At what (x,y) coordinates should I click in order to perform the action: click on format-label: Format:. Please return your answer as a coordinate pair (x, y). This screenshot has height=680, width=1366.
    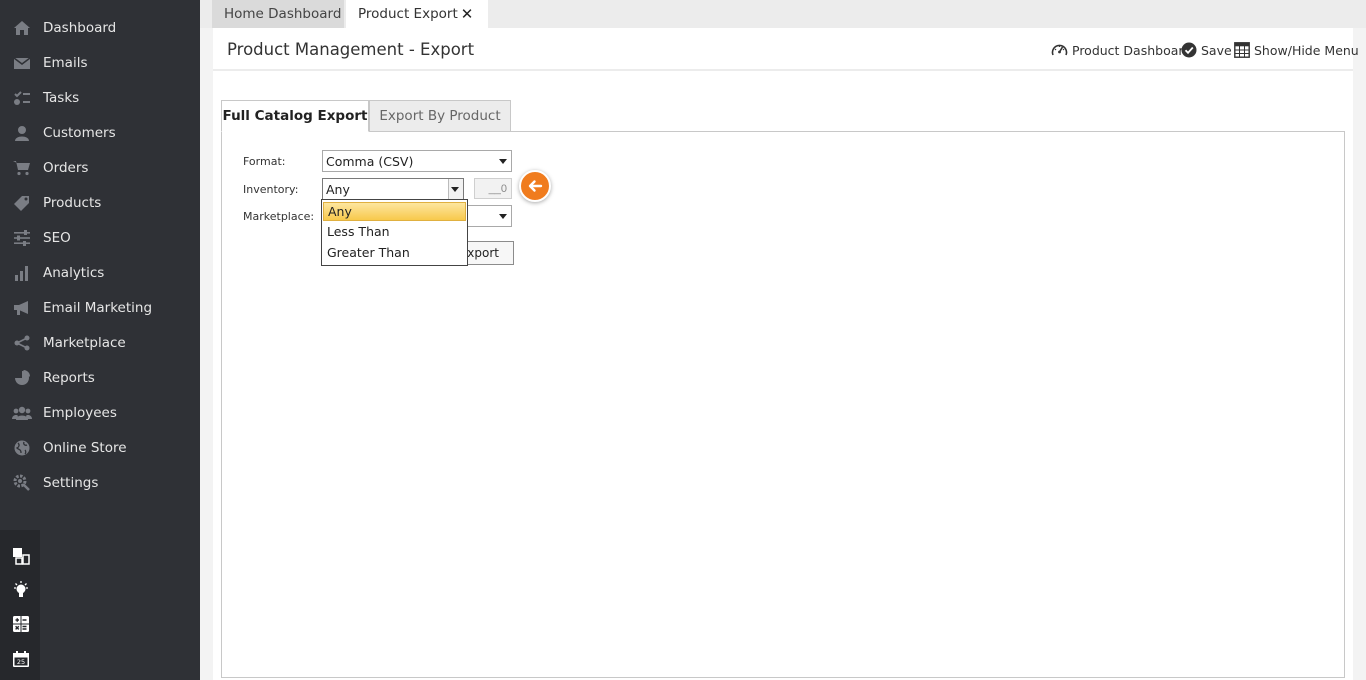
    Looking at the image, I should click on (264, 161).